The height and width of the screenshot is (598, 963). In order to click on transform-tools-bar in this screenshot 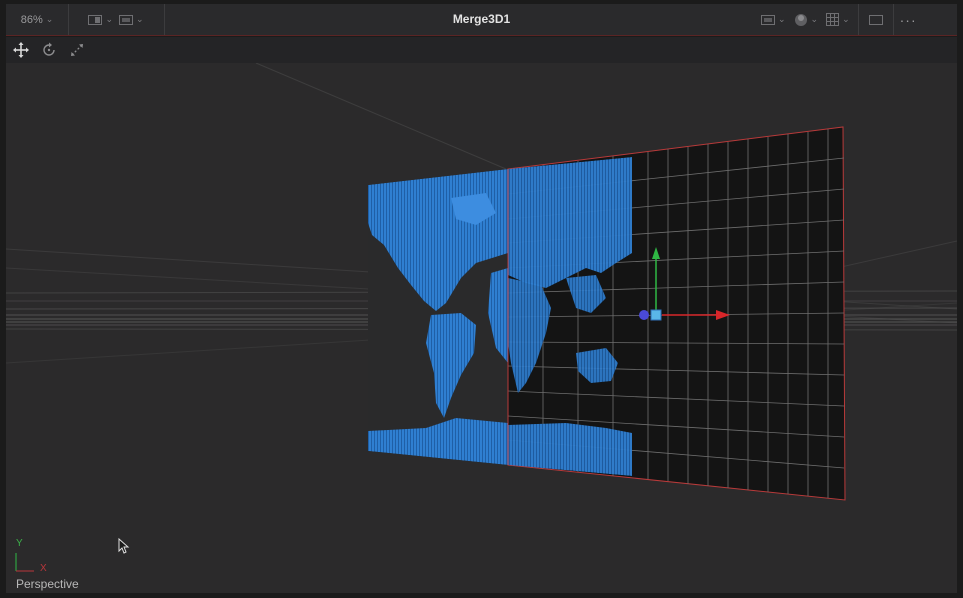, I will do `click(481, 50)`.